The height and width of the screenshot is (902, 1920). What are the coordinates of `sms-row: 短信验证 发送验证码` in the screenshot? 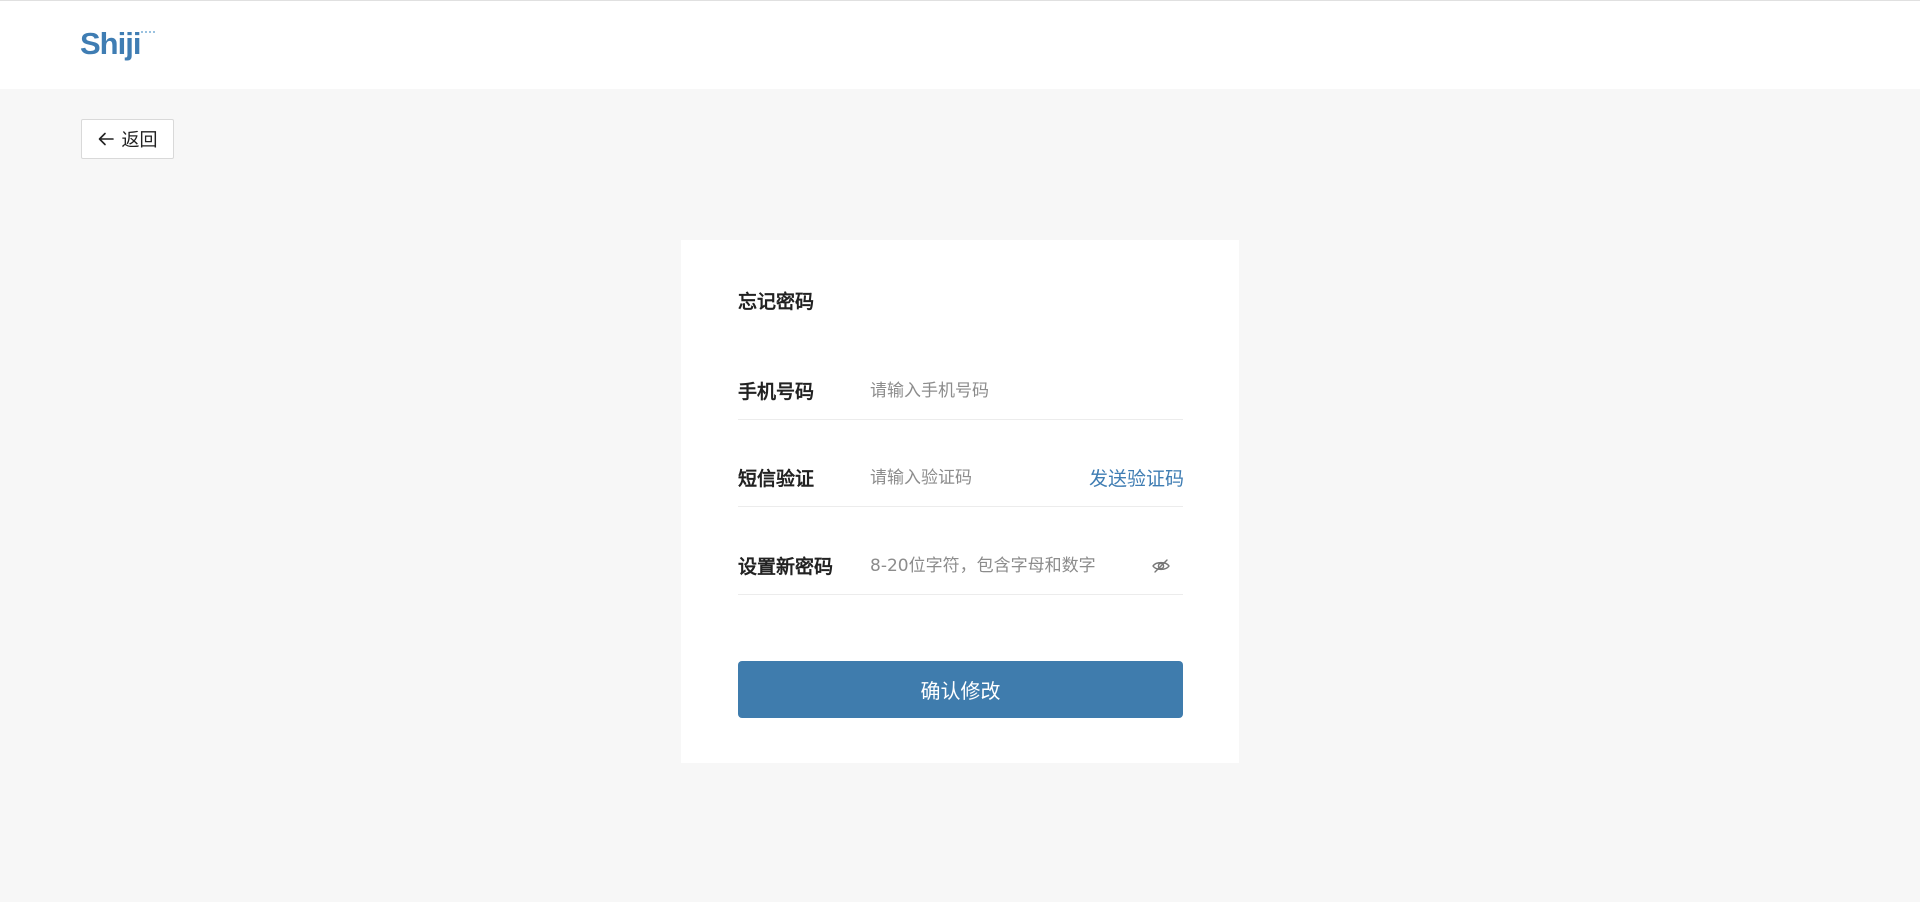 It's located at (961, 478).